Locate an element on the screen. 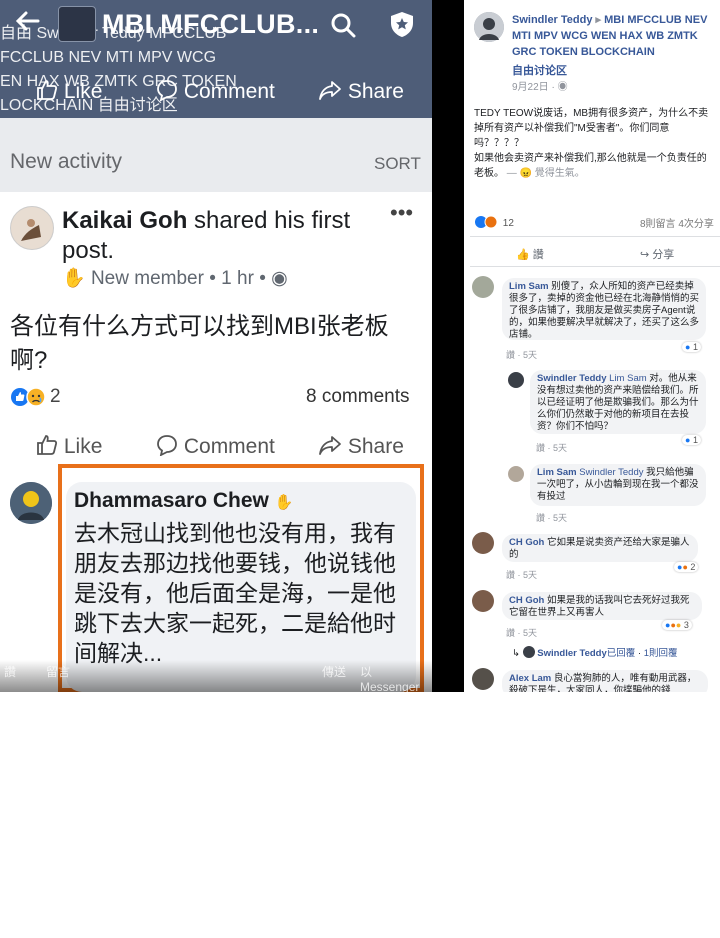  admin-shield-icon is located at coordinates (402, 24).